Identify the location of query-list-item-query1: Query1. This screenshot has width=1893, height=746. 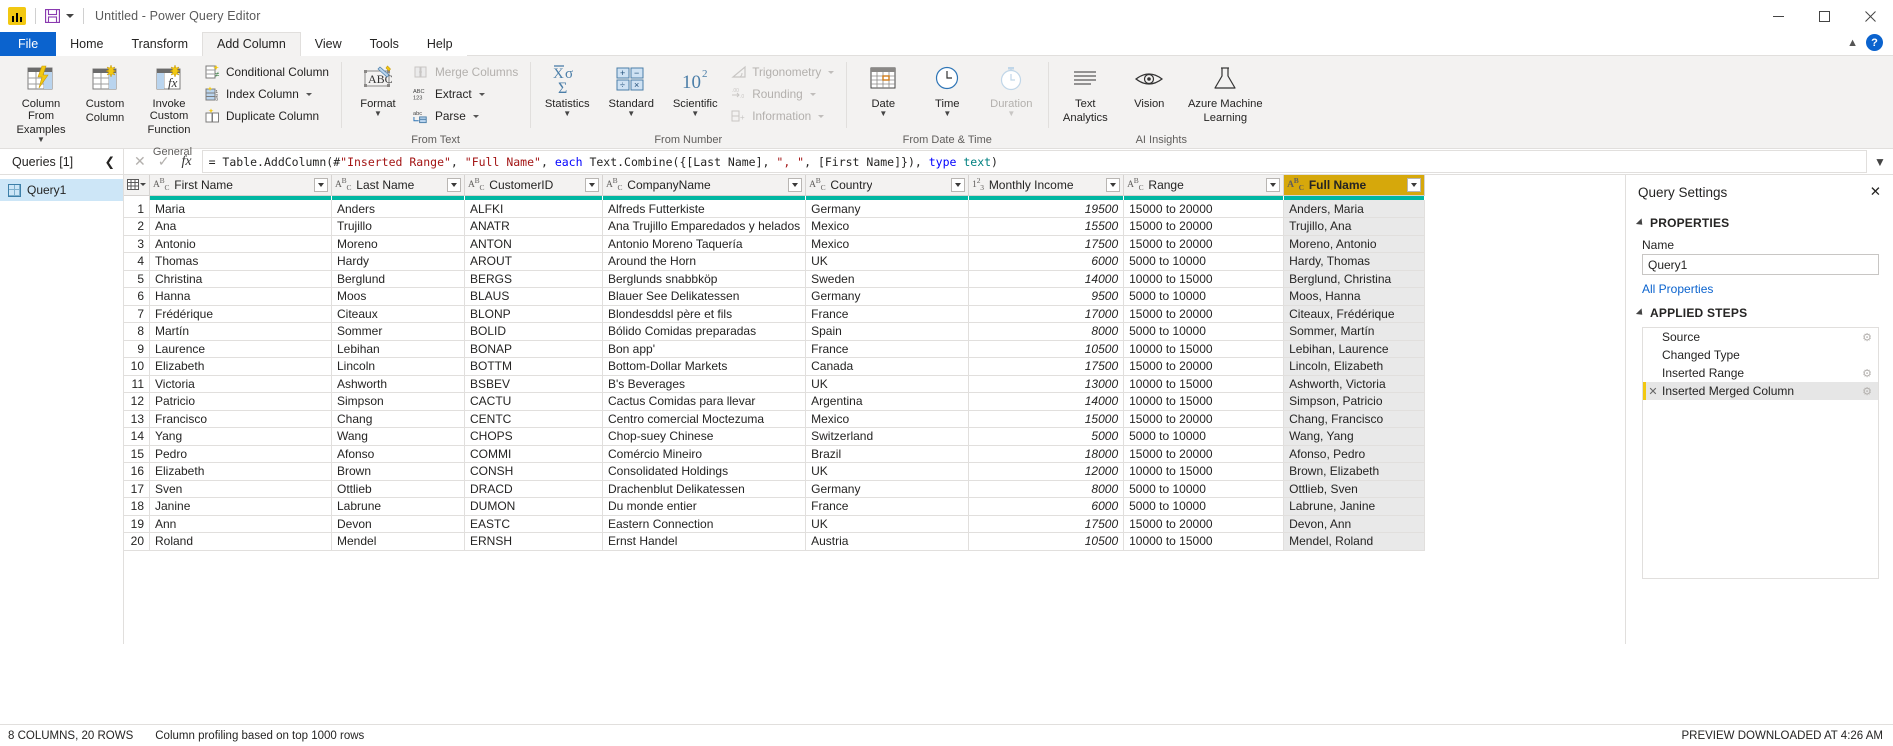
(61, 190).